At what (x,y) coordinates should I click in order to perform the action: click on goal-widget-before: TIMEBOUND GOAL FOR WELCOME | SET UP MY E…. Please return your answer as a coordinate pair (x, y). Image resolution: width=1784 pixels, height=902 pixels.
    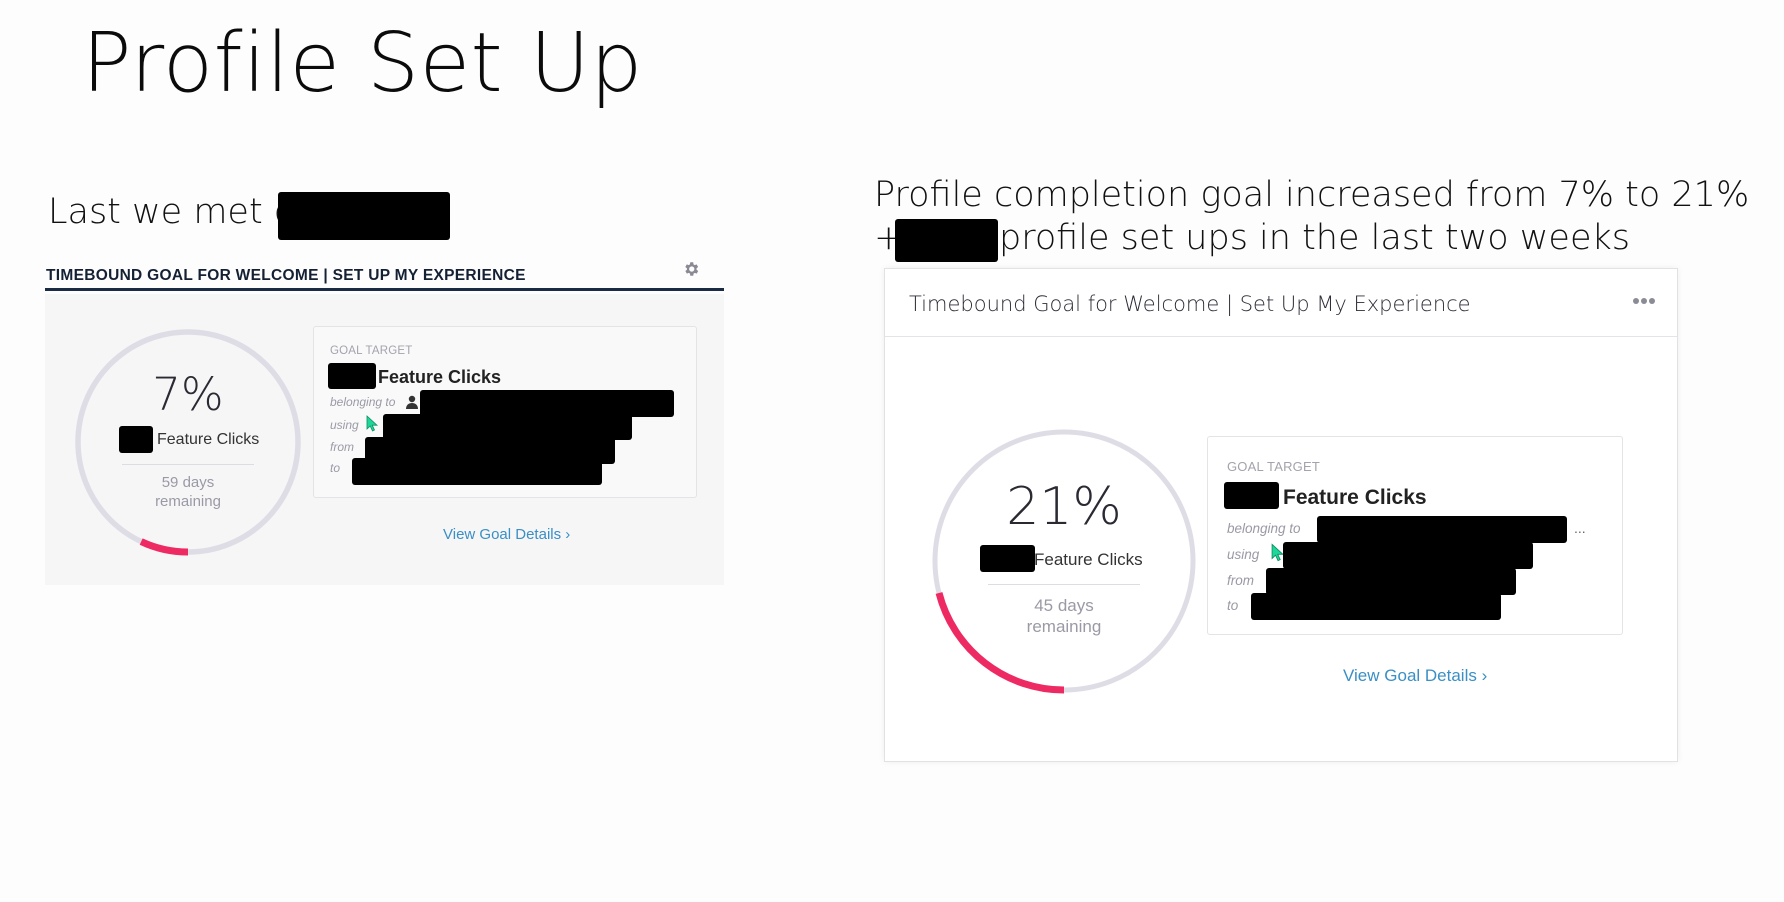
    Looking at the image, I should click on (384, 423).